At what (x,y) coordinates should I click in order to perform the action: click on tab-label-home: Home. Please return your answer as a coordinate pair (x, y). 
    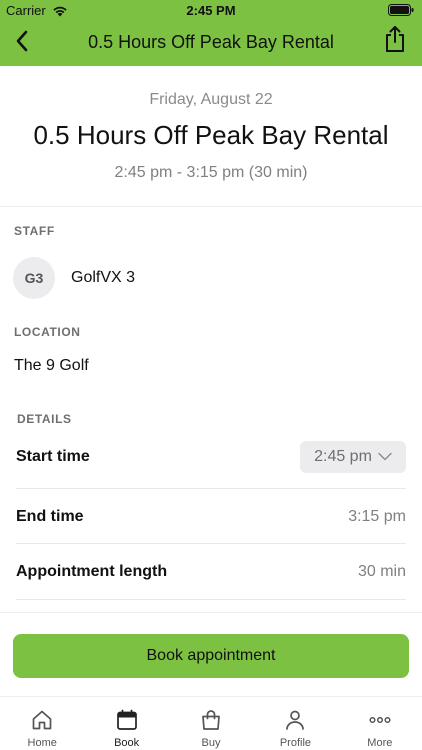
    Looking at the image, I should click on (42, 743).